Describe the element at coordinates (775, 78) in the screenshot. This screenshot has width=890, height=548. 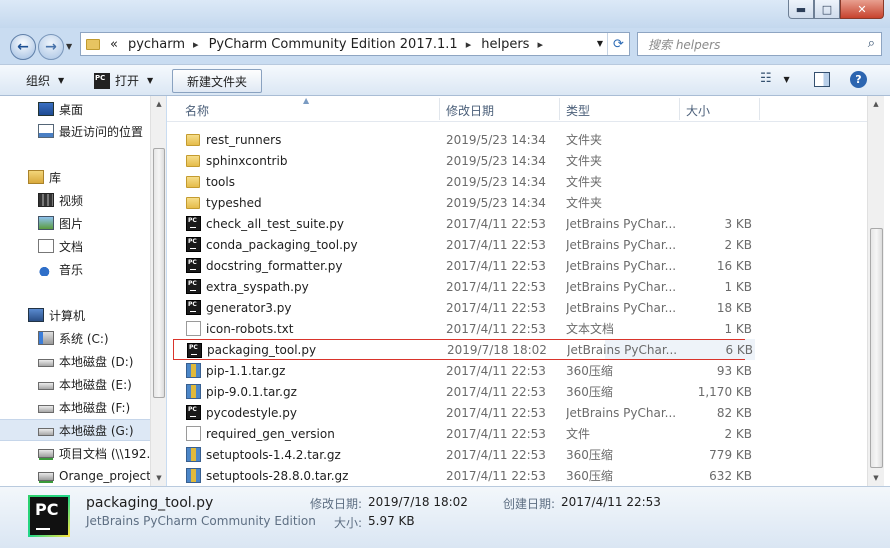
I see `view-options-button: ☷ ▼` at that location.